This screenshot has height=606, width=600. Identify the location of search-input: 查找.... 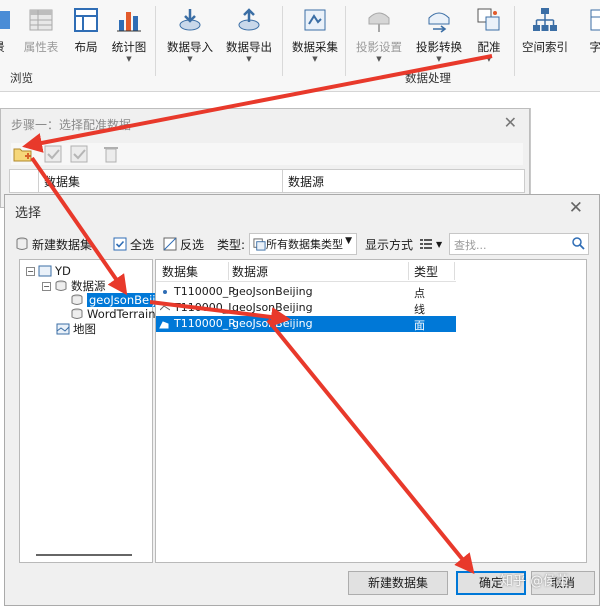
(519, 244).